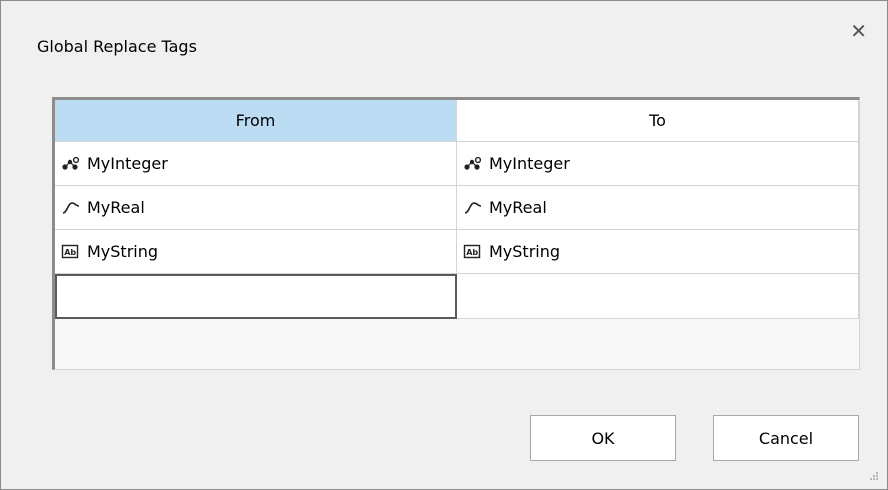 The height and width of the screenshot is (490, 888). Describe the element at coordinates (116, 207) in the screenshot. I see `from-tag-name: MyReal` at that location.